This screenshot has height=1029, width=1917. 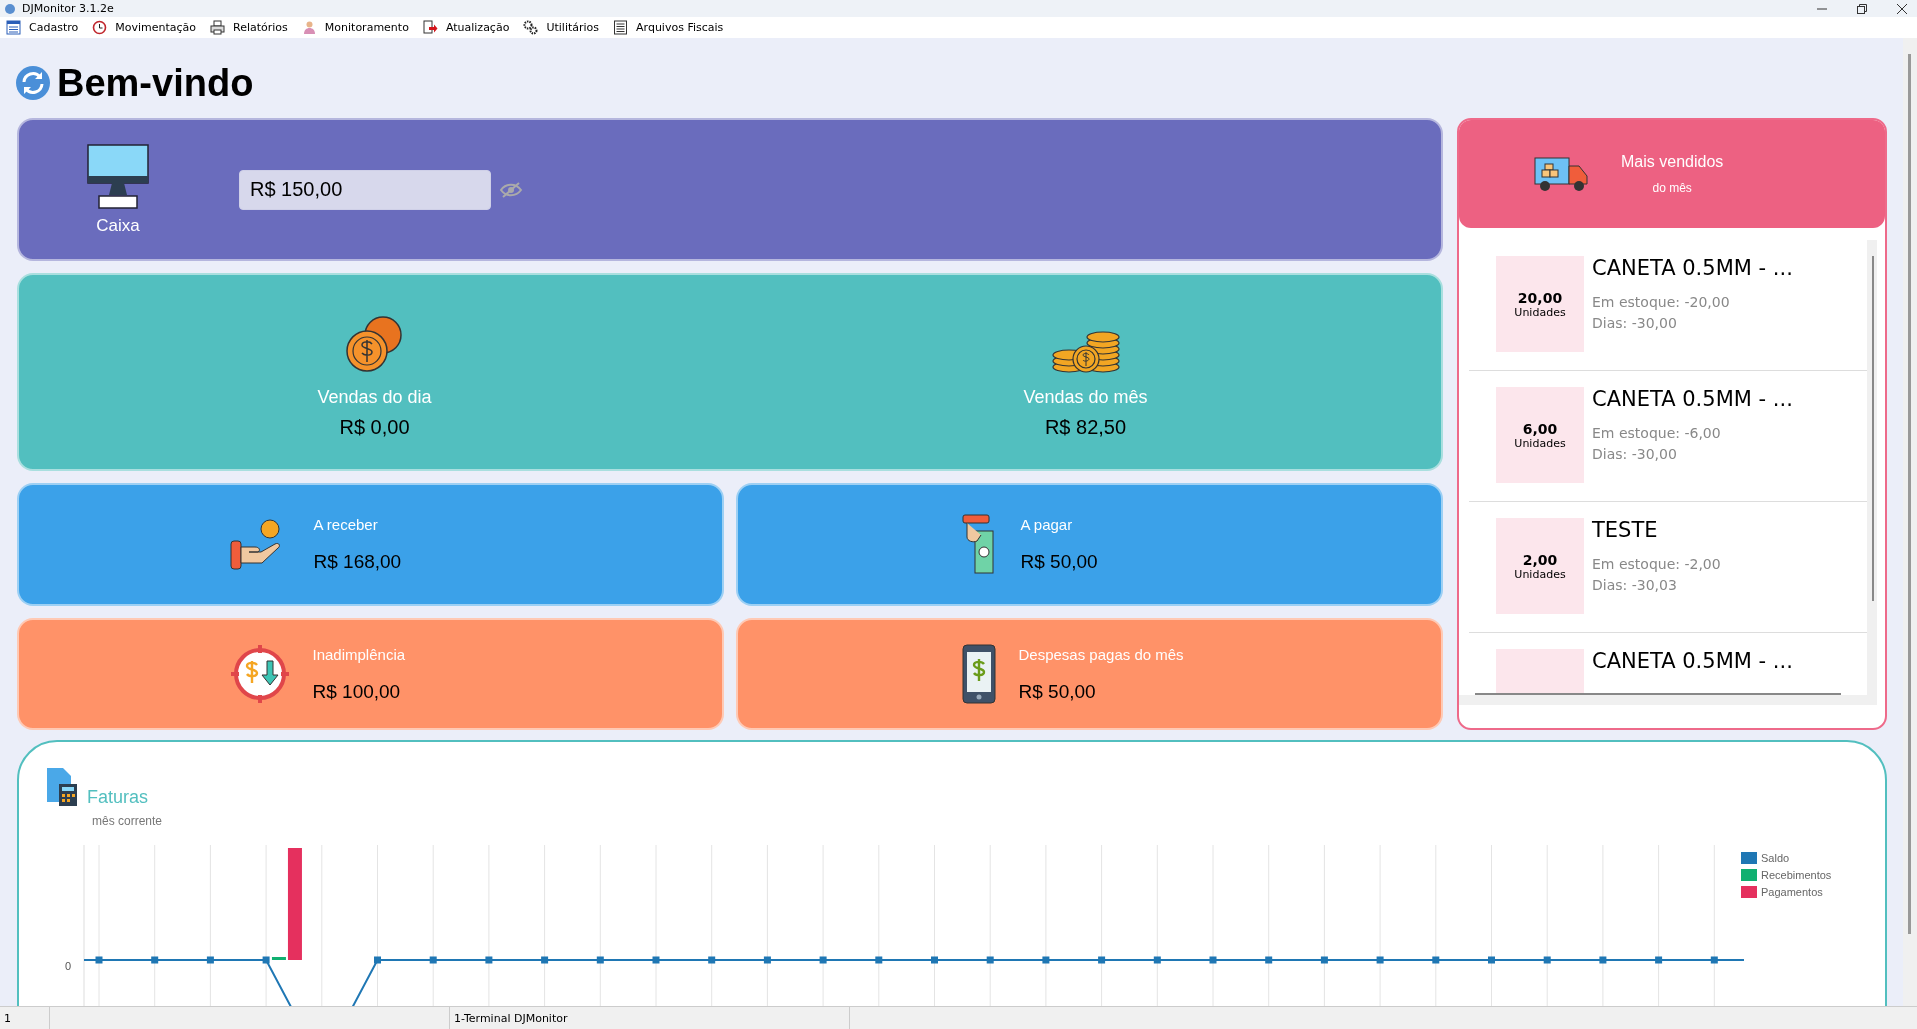 I want to click on quantity-value: 20,00, so click(x=1540, y=297).